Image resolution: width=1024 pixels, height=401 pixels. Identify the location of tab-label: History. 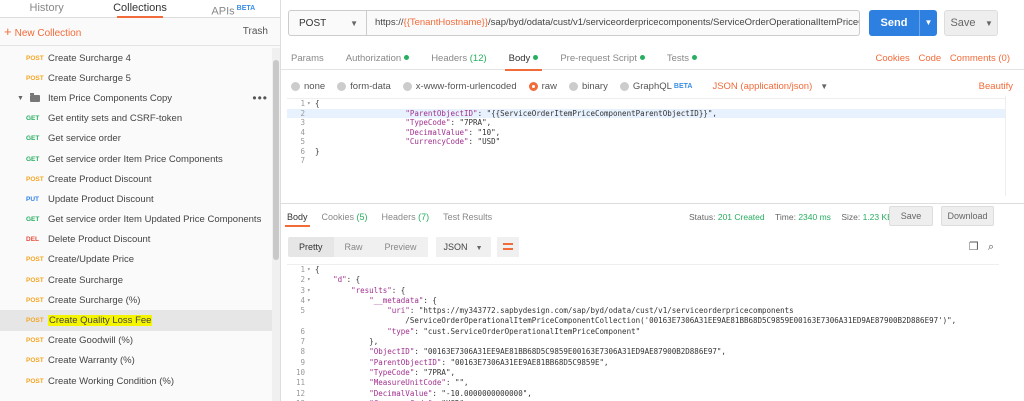
(46, 8).